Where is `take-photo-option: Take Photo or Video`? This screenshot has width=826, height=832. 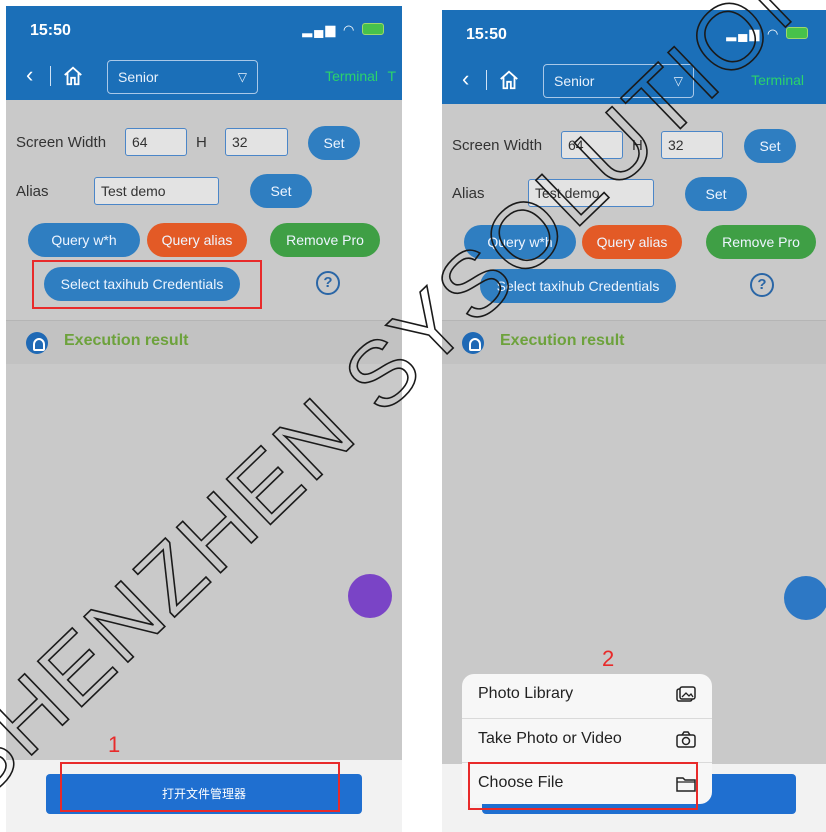
take-photo-option: Take Photo or Video is located at coordinates (587, 740).